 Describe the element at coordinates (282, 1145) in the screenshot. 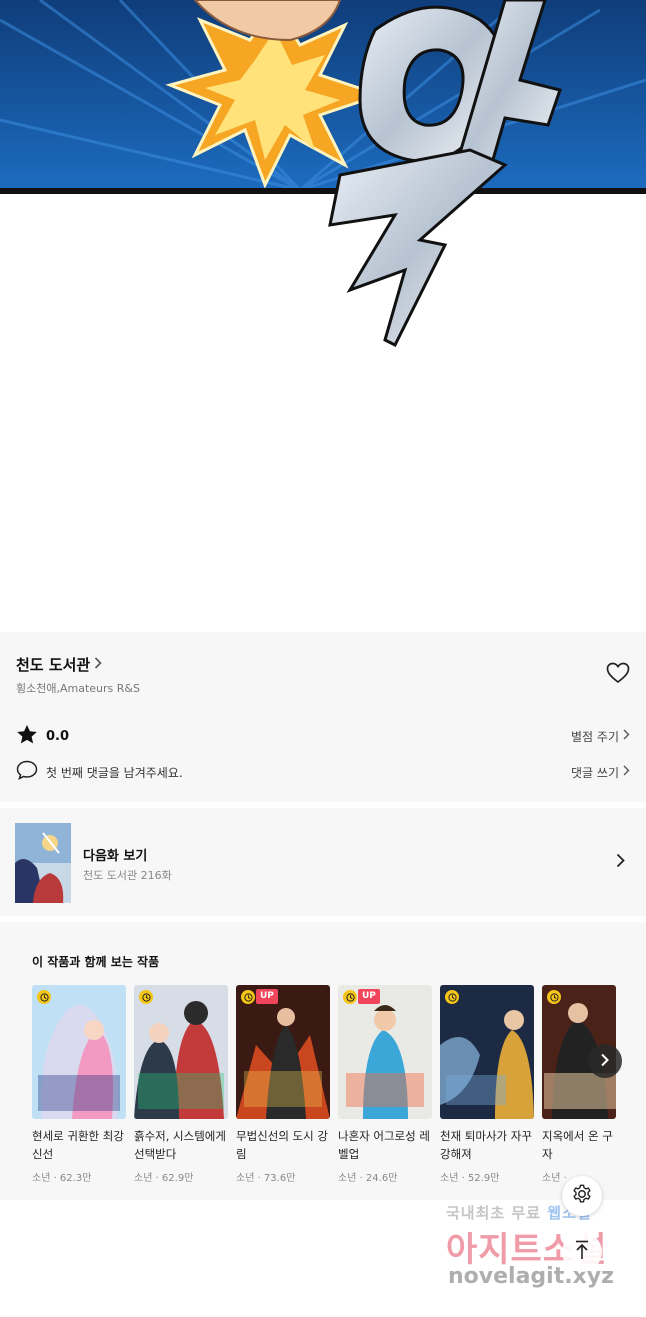

I see `recommendation-title: 무법신선의 도시 강림` at that location.